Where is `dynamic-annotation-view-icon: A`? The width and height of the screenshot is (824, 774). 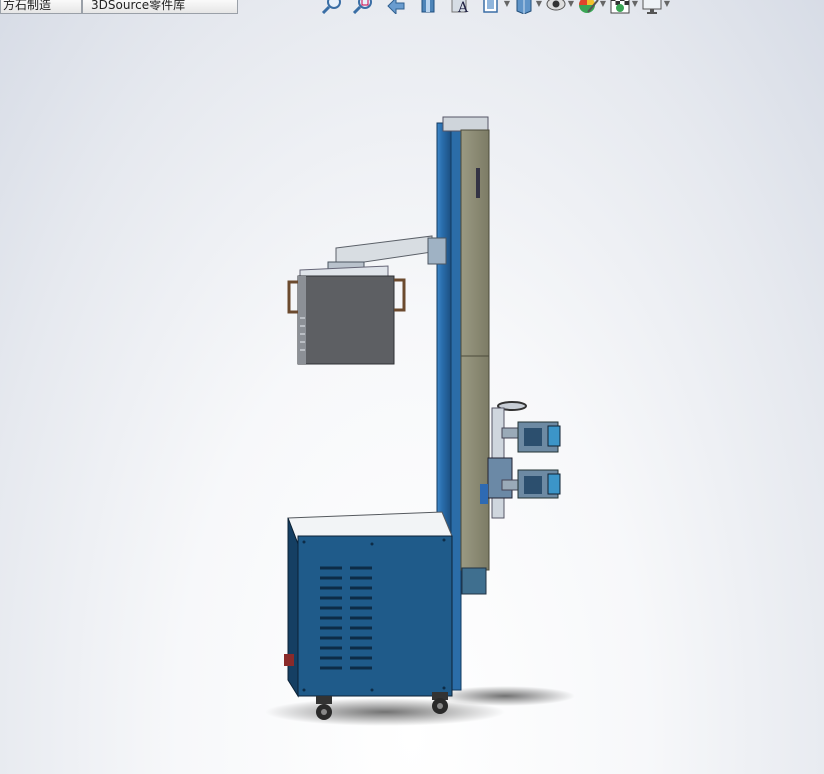
dynamic-annotation-view-icon: A is located at coordinates (461, 8).